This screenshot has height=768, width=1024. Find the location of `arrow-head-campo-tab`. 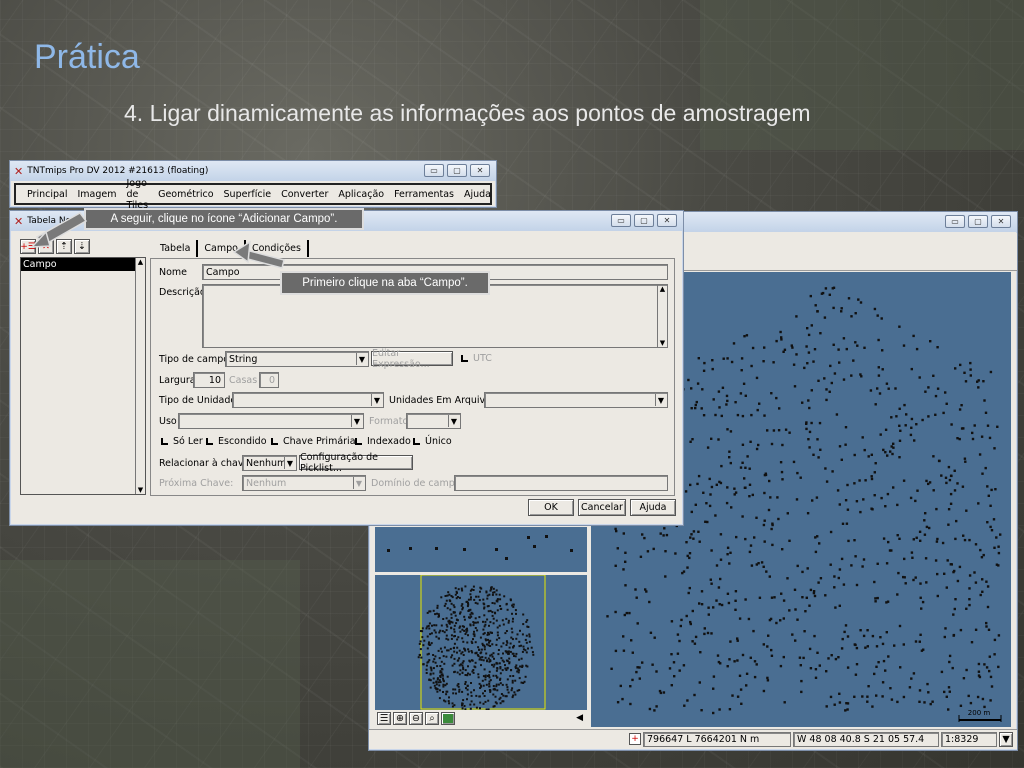

arrow-head-campo-tab is located at coordinates (241, 252).